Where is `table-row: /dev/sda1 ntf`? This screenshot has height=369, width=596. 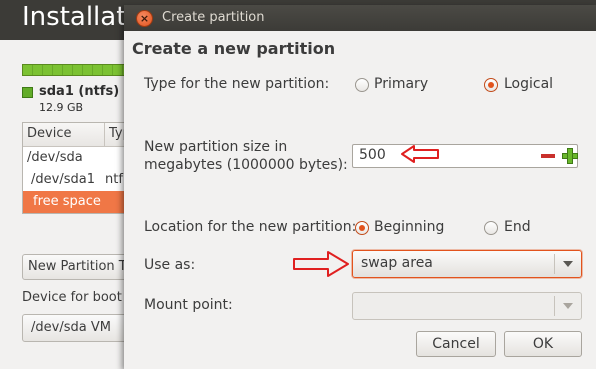
table-row: /dev/sda1 ntf is located at coordinates (79, 180).